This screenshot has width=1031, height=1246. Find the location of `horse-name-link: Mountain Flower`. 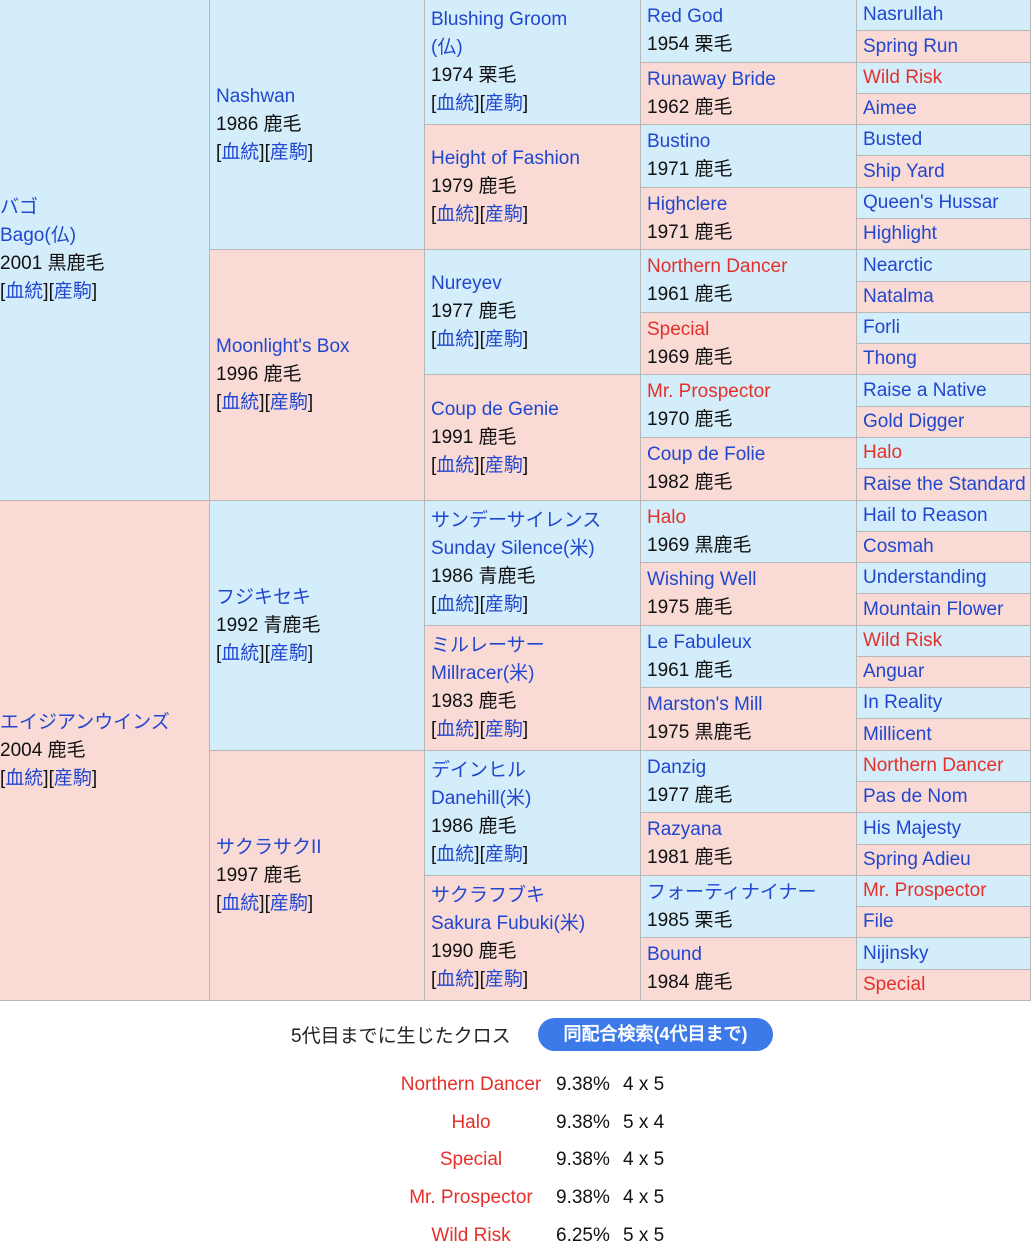

horse-name-link: Mountain Flower is located at coordinates (946, 610).